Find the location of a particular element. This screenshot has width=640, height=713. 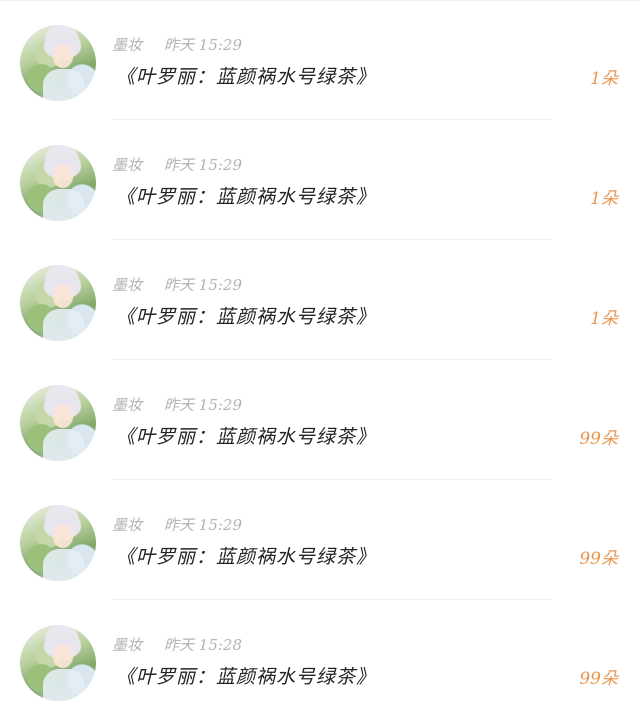

timestamp: 昨天 15:28 is located at coordinates (203, 645).